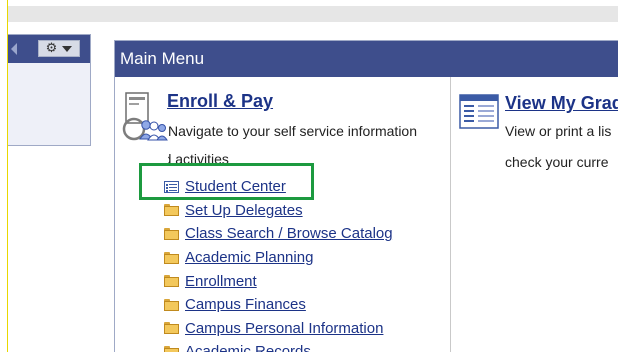 This screenshot has height=352, width=618. Describe the element at coordinates (249, 258) in the screenshot. I see `menu-item-label: Academic Planning` at that location.